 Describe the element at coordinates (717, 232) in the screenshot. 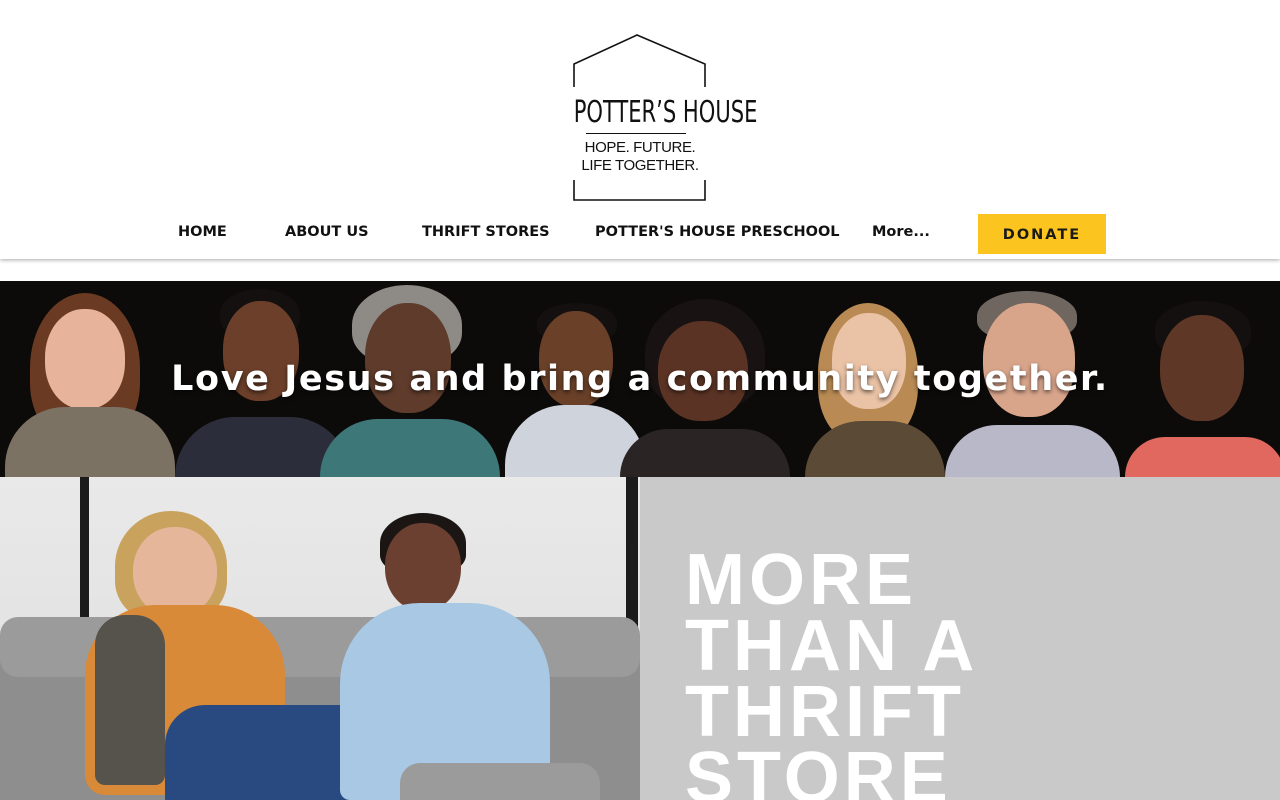

I see `nav-item-preschool: POTTER'S HOUSE PRESCHOOL` at that location.